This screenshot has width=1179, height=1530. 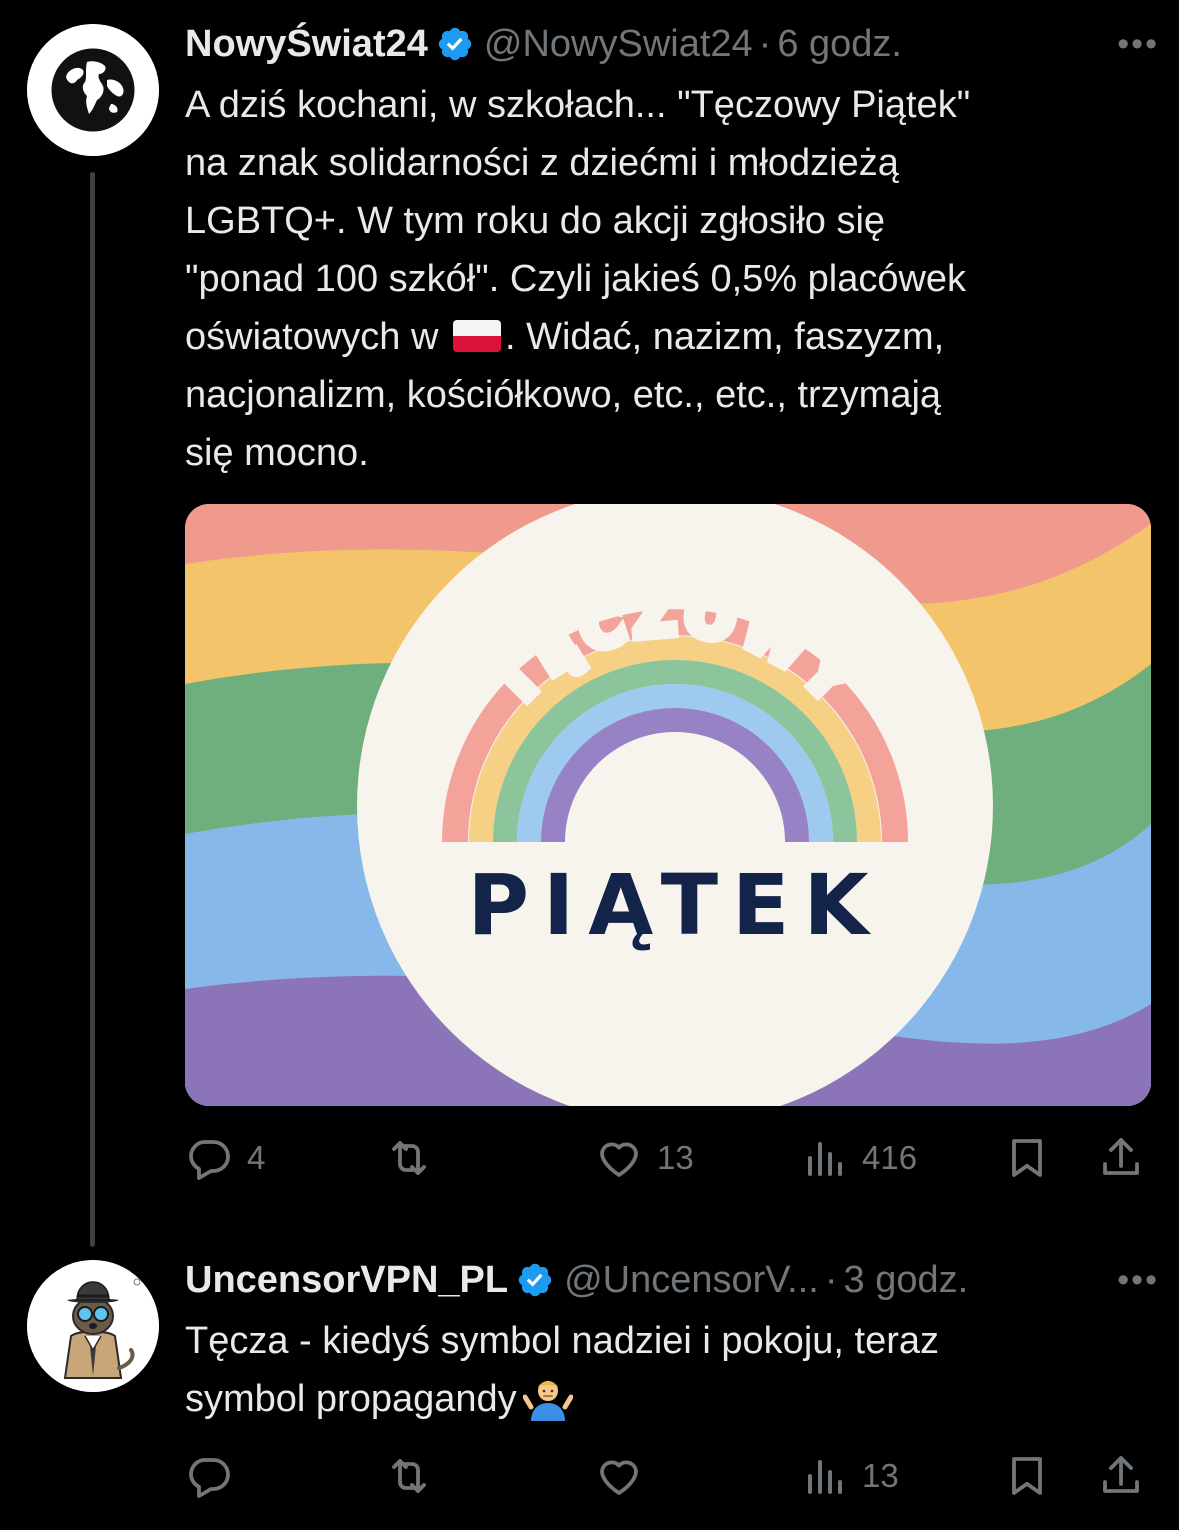 I want to click on globe-icon, so click(x=93, y=90).